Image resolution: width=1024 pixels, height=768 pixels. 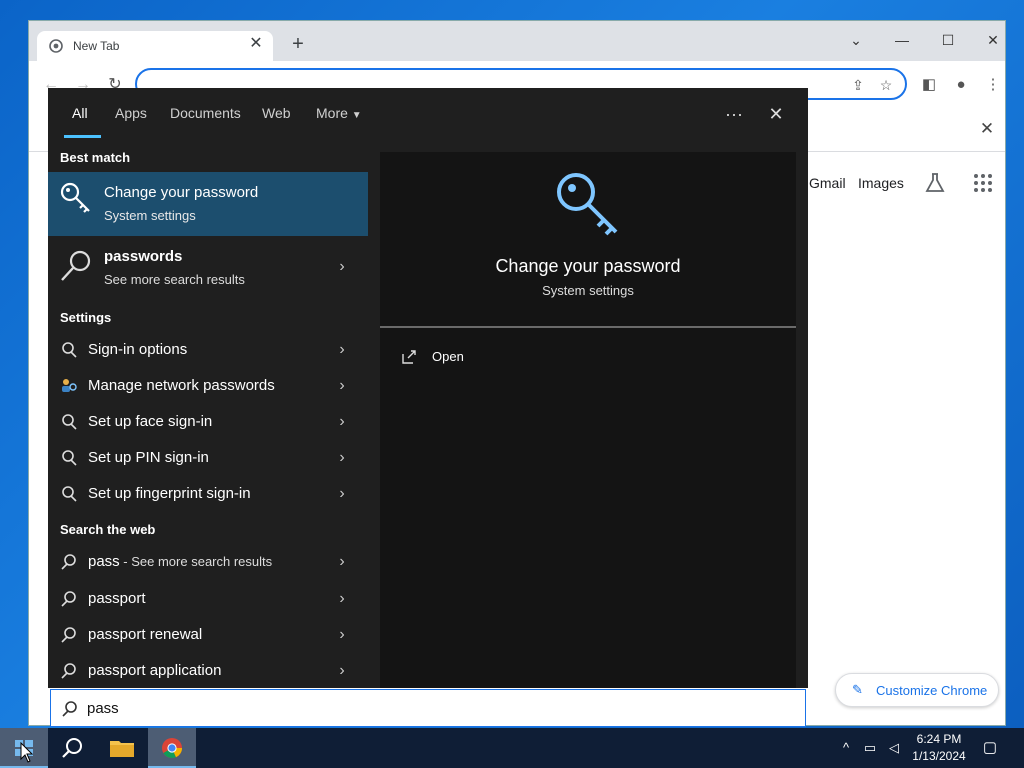 I want to click on settings-item-manage-network-passwords: Manage network passwords ›, so click(x=208, y=386).